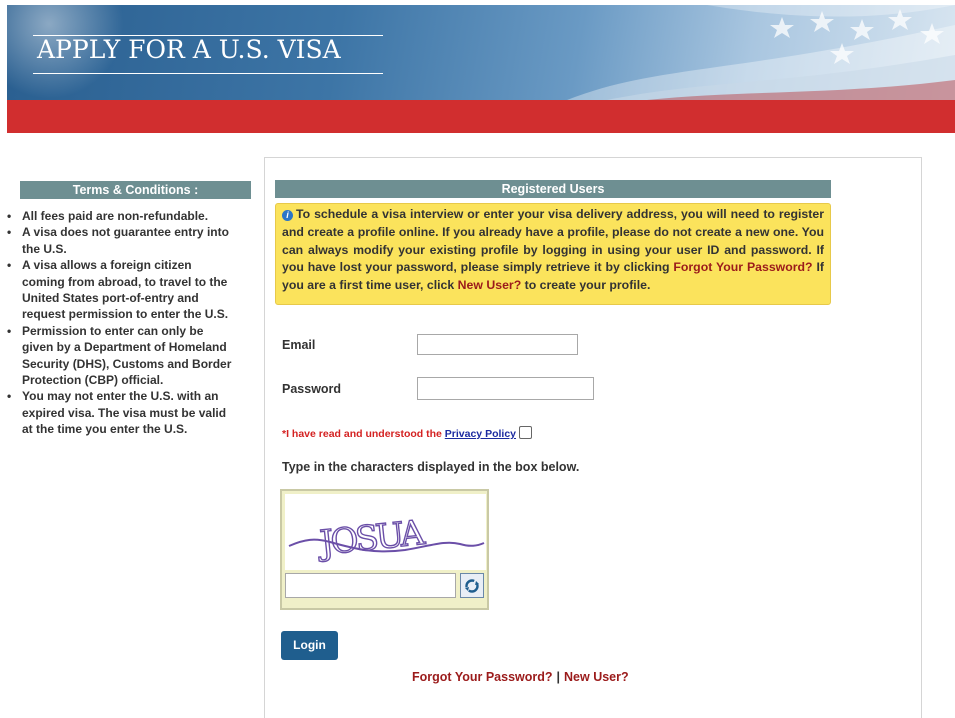 Image resolution: width=955 pixels, height=718 pixels. What do you see at coordinates (371, 538) in the screenshot?
I see `captcha-text: JOSUA` at bounding box center [371, 538].